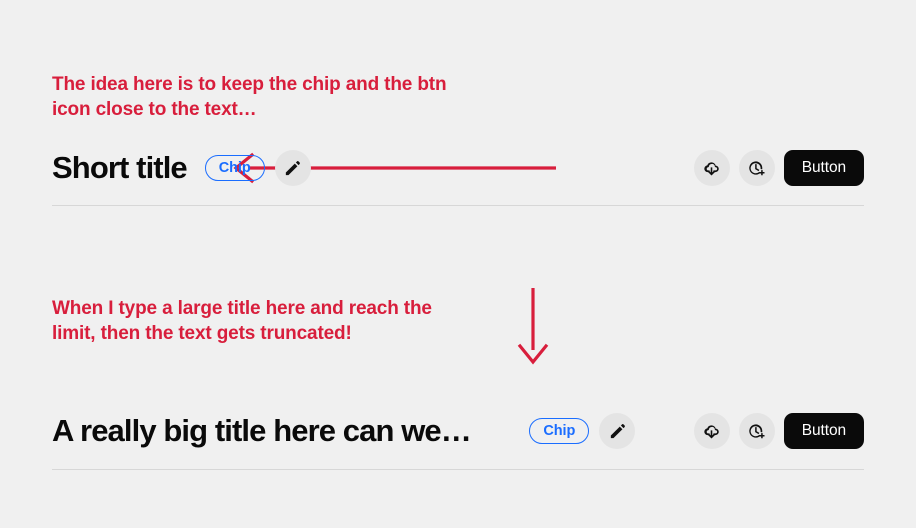 This screenshot has height=528, width=916. I want to click on title-adornments-top: Chip, so click(257, 168).